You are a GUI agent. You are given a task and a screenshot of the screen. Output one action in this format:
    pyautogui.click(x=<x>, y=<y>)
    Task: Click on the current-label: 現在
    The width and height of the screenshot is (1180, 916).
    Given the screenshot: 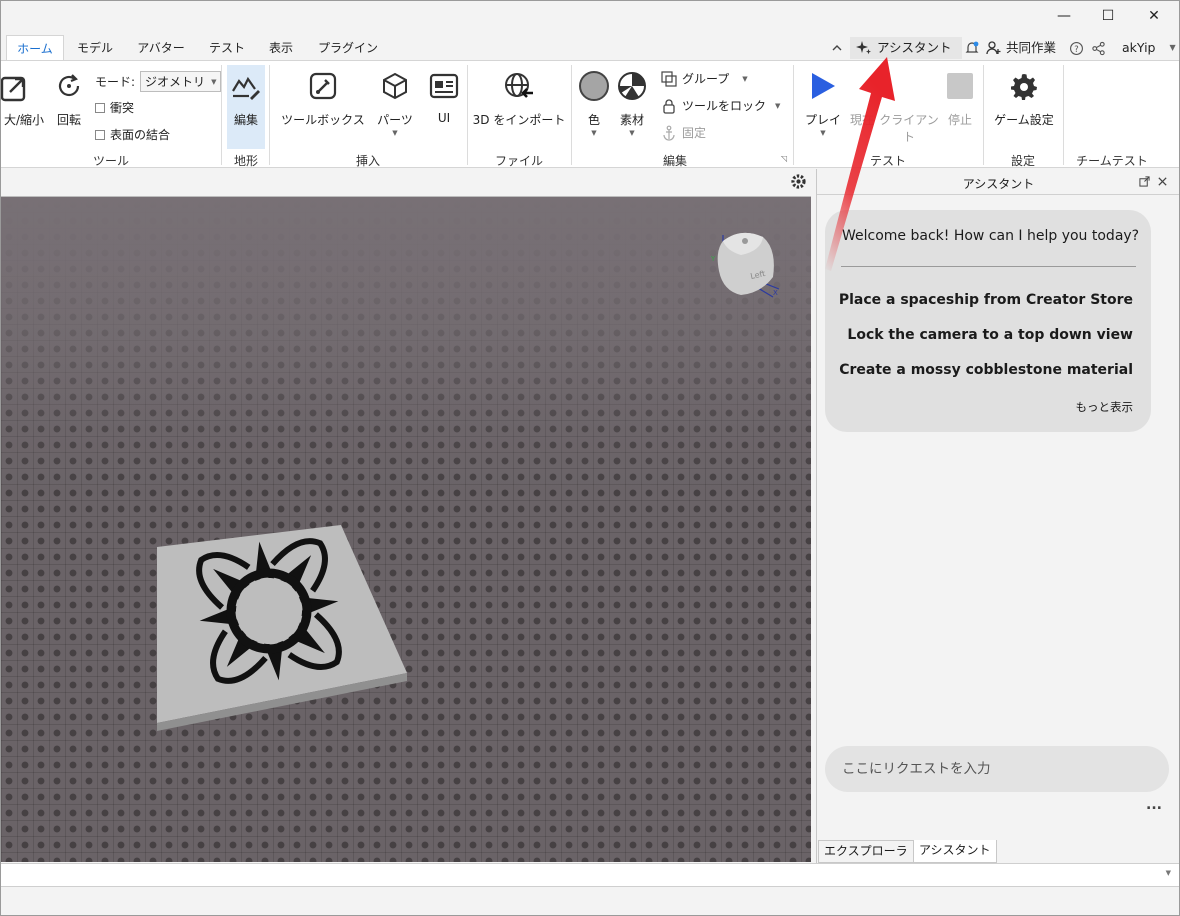 What is the action you would take?
    pyautogui.click(x=861, y=120)
    